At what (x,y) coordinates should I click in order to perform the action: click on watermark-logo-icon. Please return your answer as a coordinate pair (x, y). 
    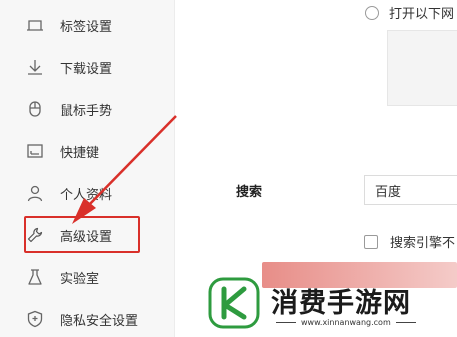
    Looking at the image, I should click on (234, 303).